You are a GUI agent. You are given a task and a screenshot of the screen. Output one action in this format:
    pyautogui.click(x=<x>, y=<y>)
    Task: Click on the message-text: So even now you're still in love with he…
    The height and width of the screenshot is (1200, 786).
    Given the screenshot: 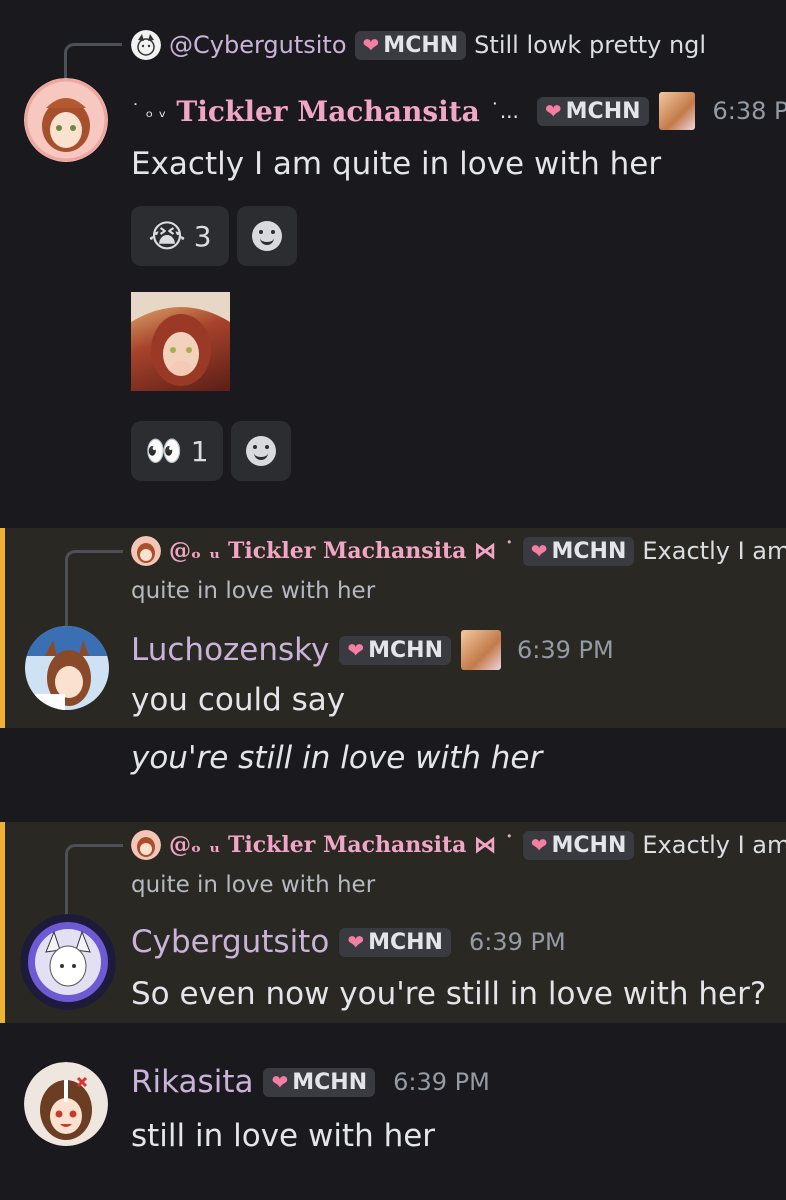 What is the action you would take?
    pyautogui.click(x=449, y=994)
    